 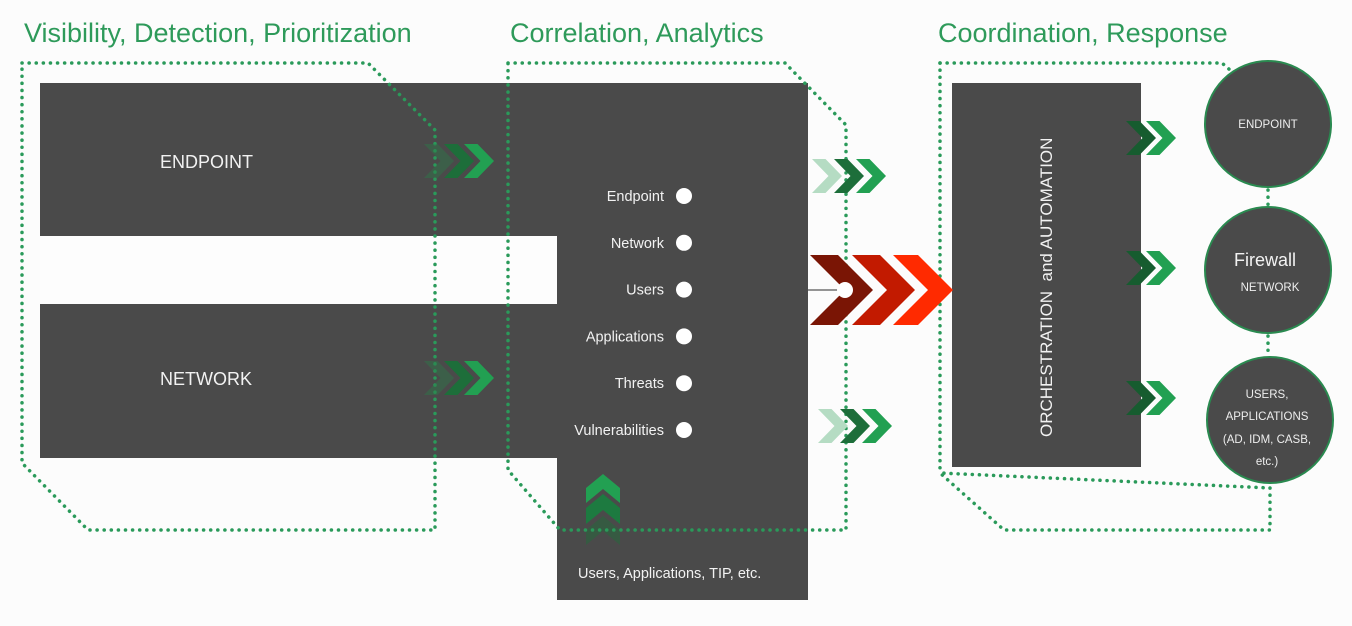 I want to click on data-source-label: Vulnerabilities, so click(x=619, y=431).